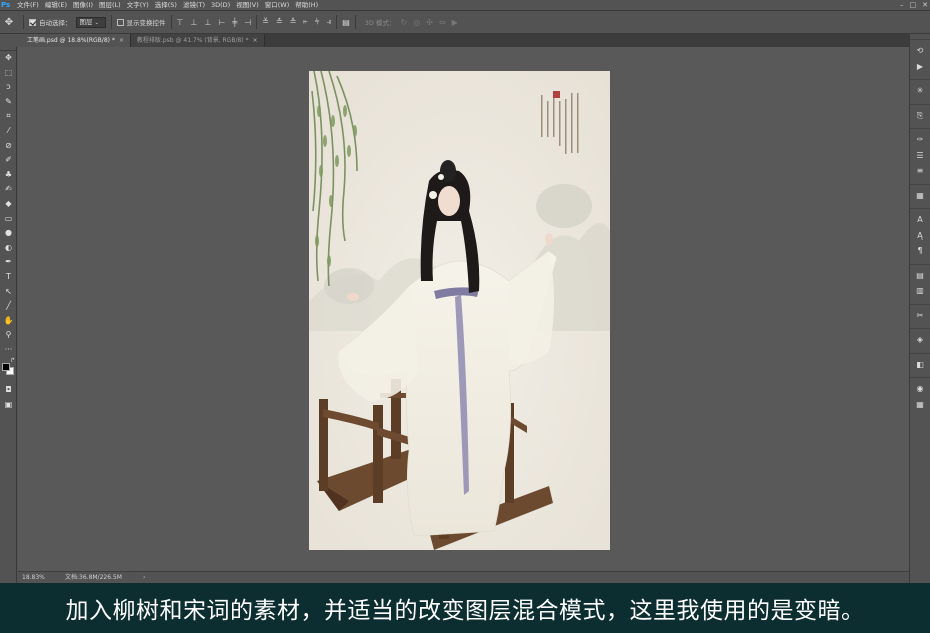  Describe the element at coordinates (265, 22) in the screenshot. I see `distribute-top-icon: ≚` at that location.